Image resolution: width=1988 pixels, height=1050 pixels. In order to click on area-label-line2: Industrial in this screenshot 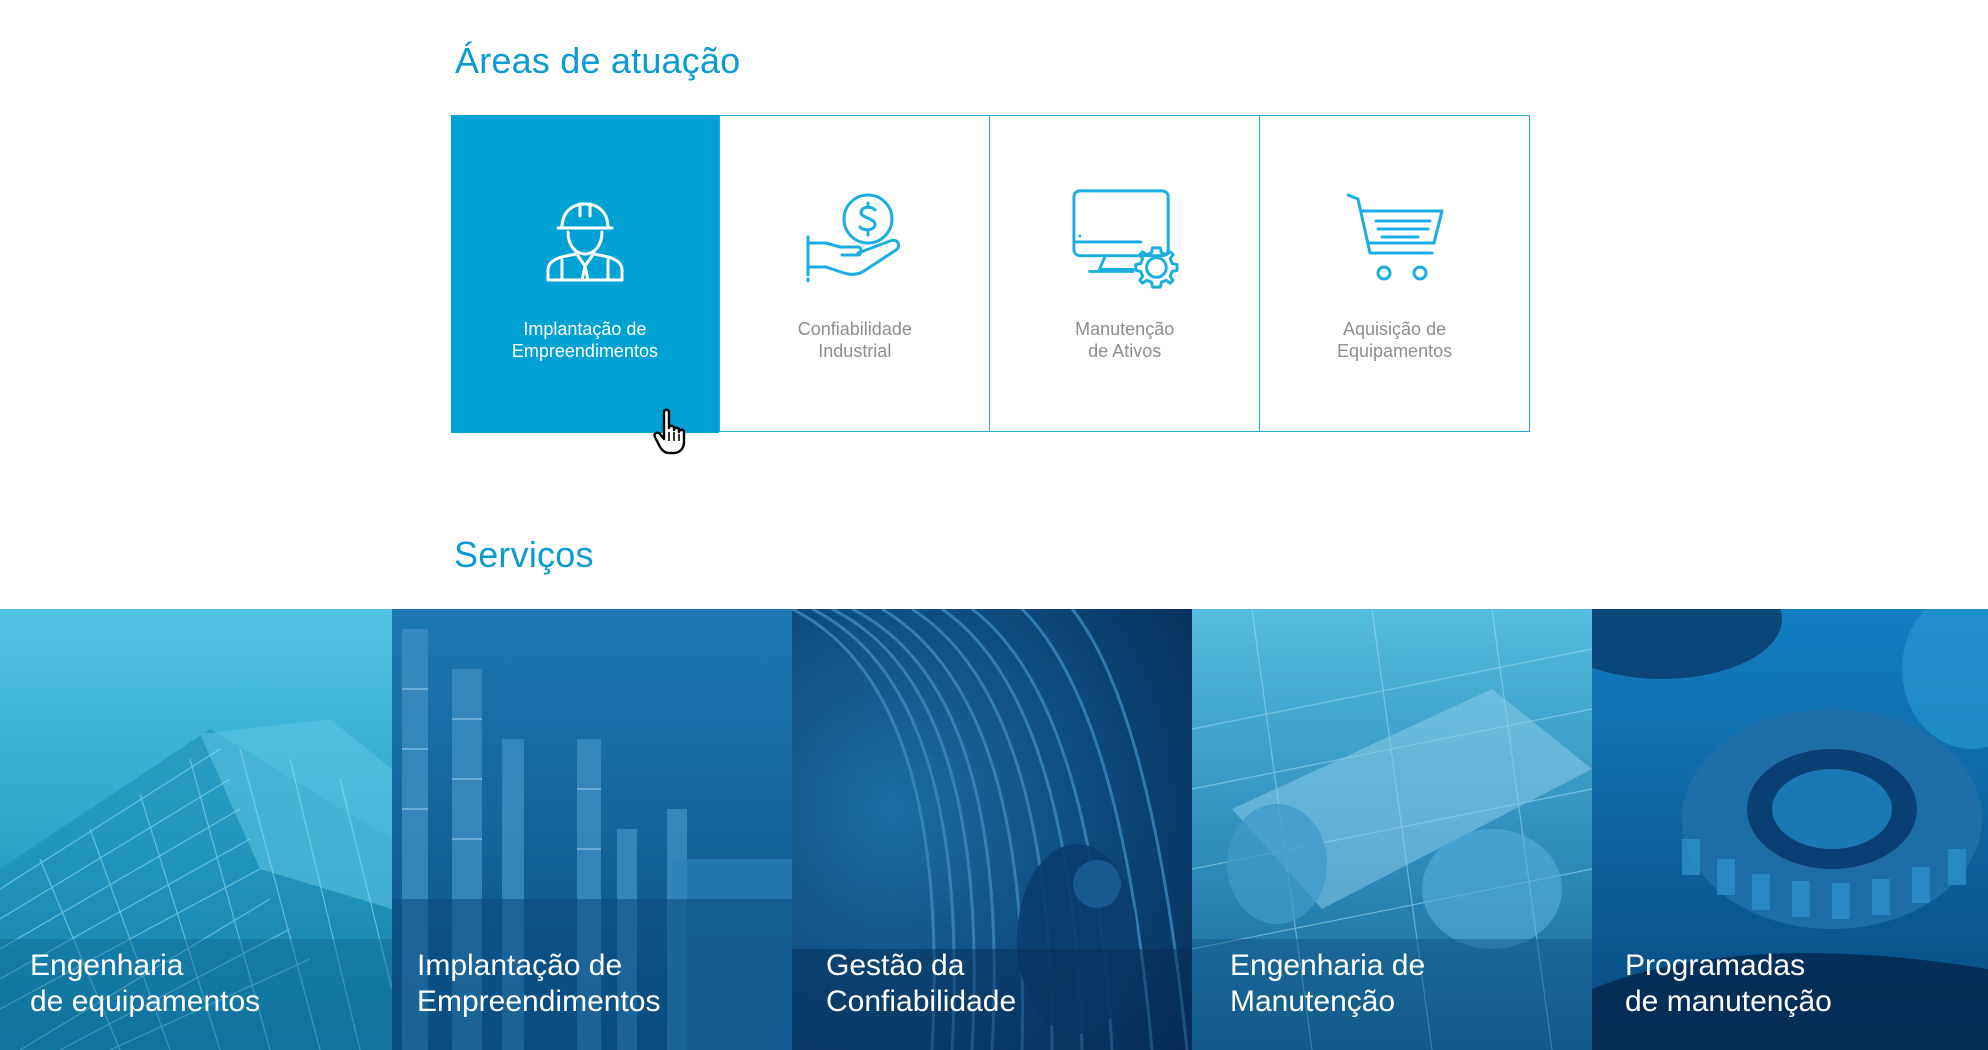, I will do `click(855, 351)`.